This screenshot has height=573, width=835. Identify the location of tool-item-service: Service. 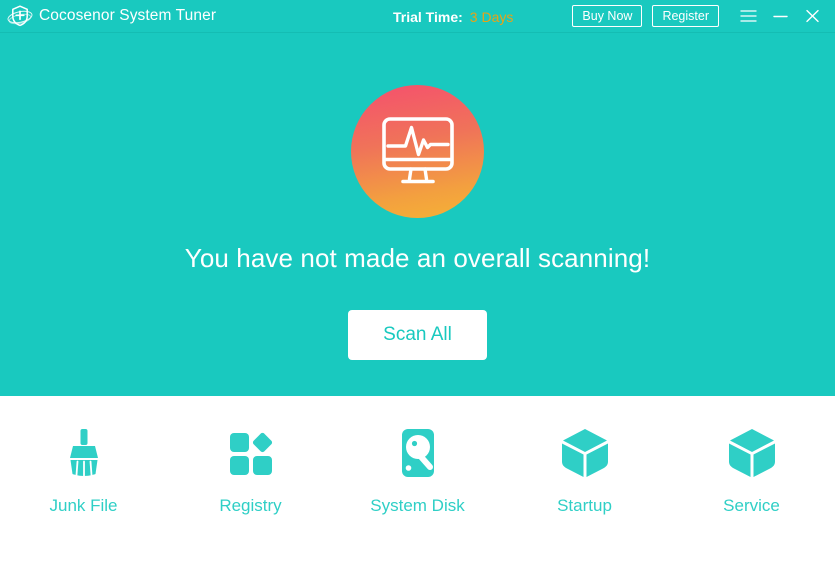
(751, 470).